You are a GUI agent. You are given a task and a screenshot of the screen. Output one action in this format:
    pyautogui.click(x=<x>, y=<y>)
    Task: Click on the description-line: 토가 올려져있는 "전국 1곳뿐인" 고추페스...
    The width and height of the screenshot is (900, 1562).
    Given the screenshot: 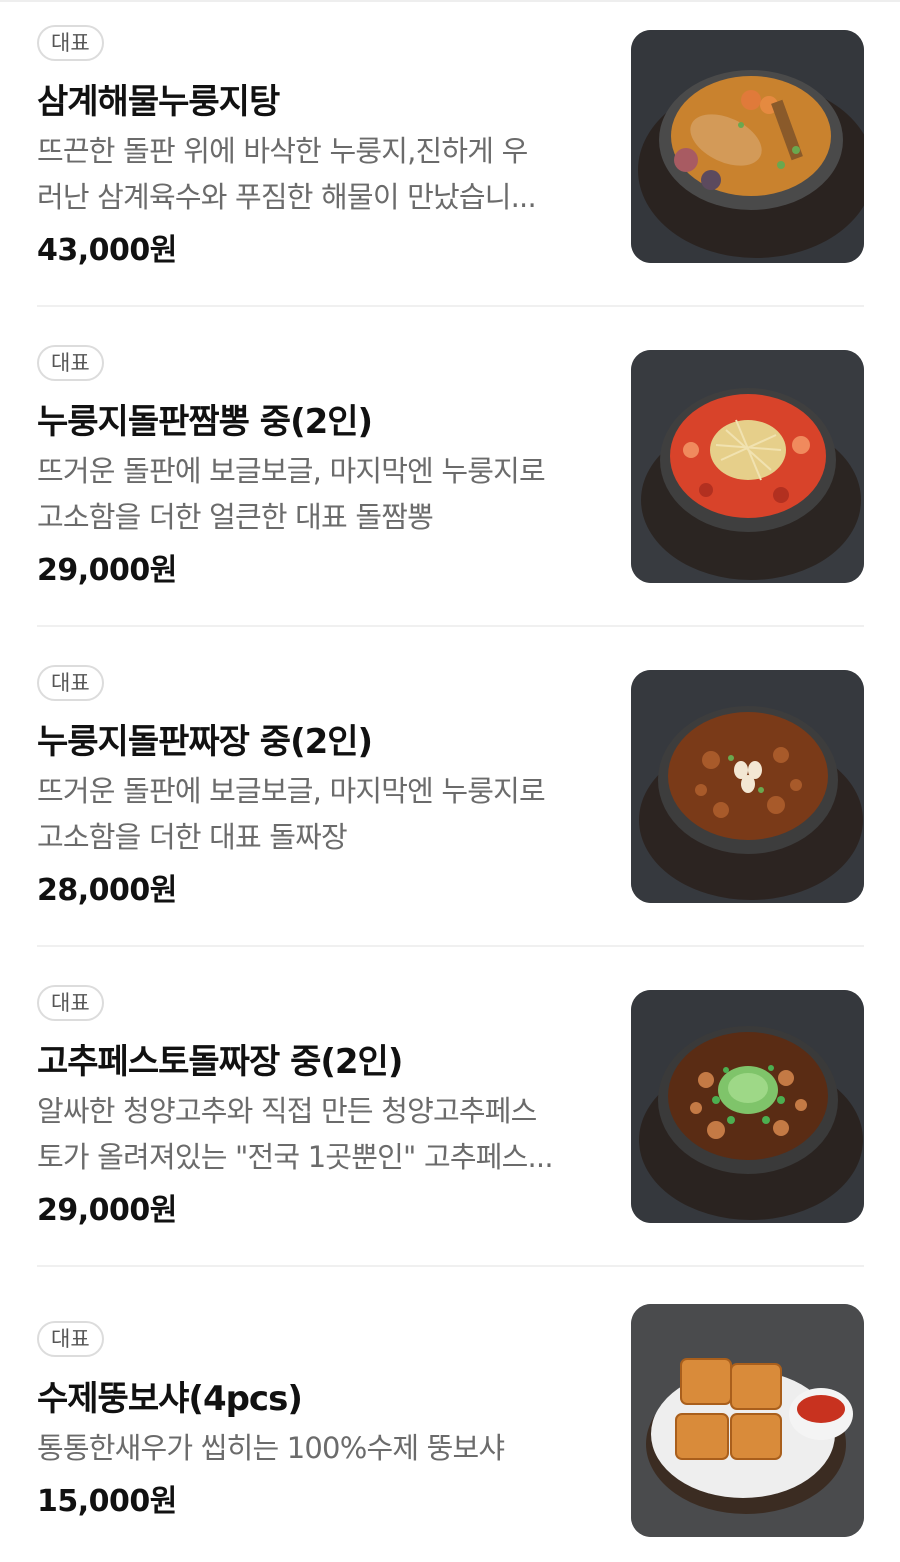 What is the action you would take?
    pyautogui.click(x=295, y=1157)
    